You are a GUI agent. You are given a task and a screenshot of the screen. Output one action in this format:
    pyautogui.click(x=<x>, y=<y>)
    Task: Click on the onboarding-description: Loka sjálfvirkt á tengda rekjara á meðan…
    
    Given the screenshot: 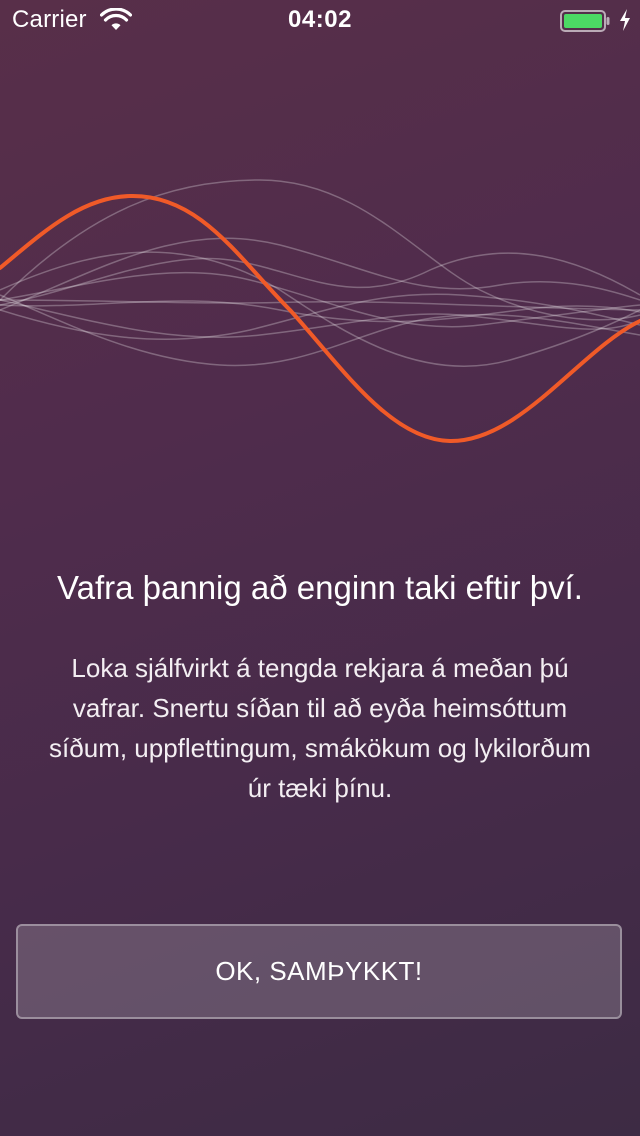 What is the action you would take?
    pyautogui.click(x=320, y=728)
    